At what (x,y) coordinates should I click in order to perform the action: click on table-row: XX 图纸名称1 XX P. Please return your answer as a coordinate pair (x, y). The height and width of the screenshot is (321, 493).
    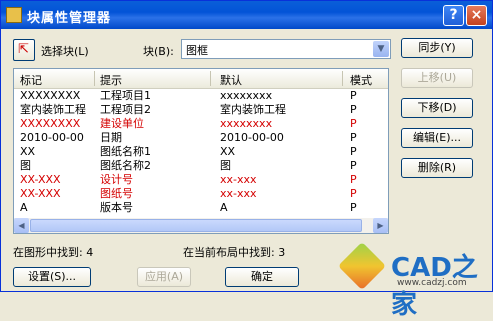
    Looking at the image, I should click on (201, 152).